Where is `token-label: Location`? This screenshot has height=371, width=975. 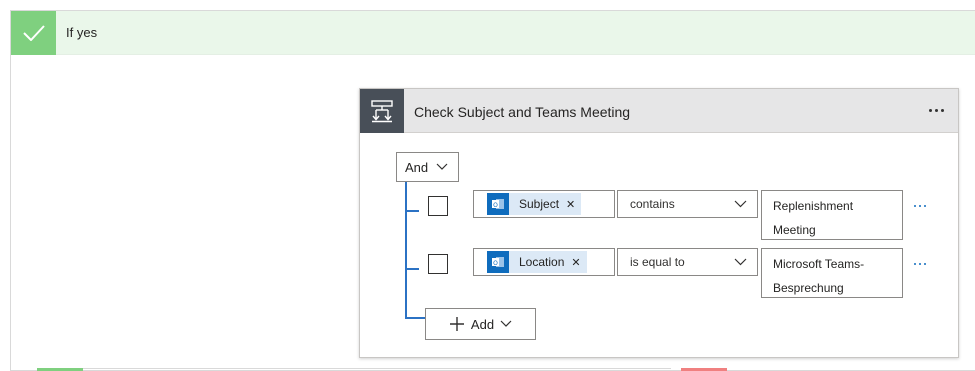
token-label: Location is located at coordinates (542, 262).